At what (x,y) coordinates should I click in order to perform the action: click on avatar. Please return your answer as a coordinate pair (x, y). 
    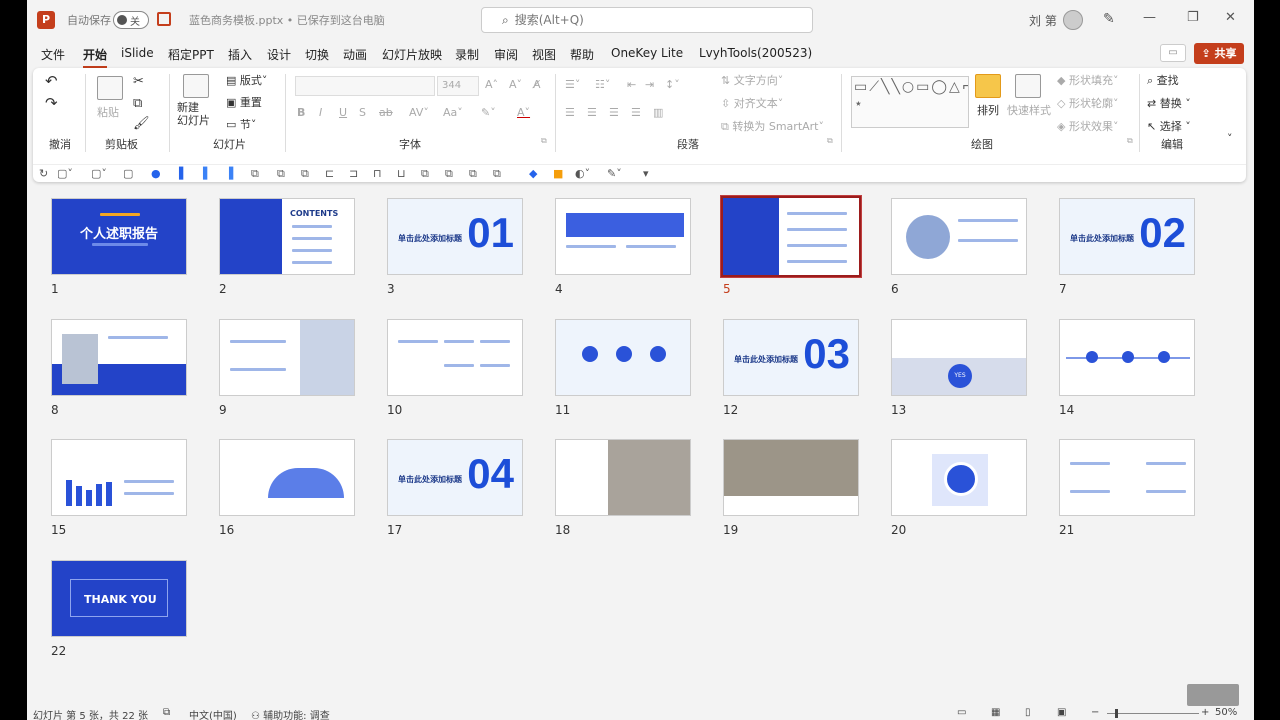
    Looking at the image, I should click on (1073, 20).